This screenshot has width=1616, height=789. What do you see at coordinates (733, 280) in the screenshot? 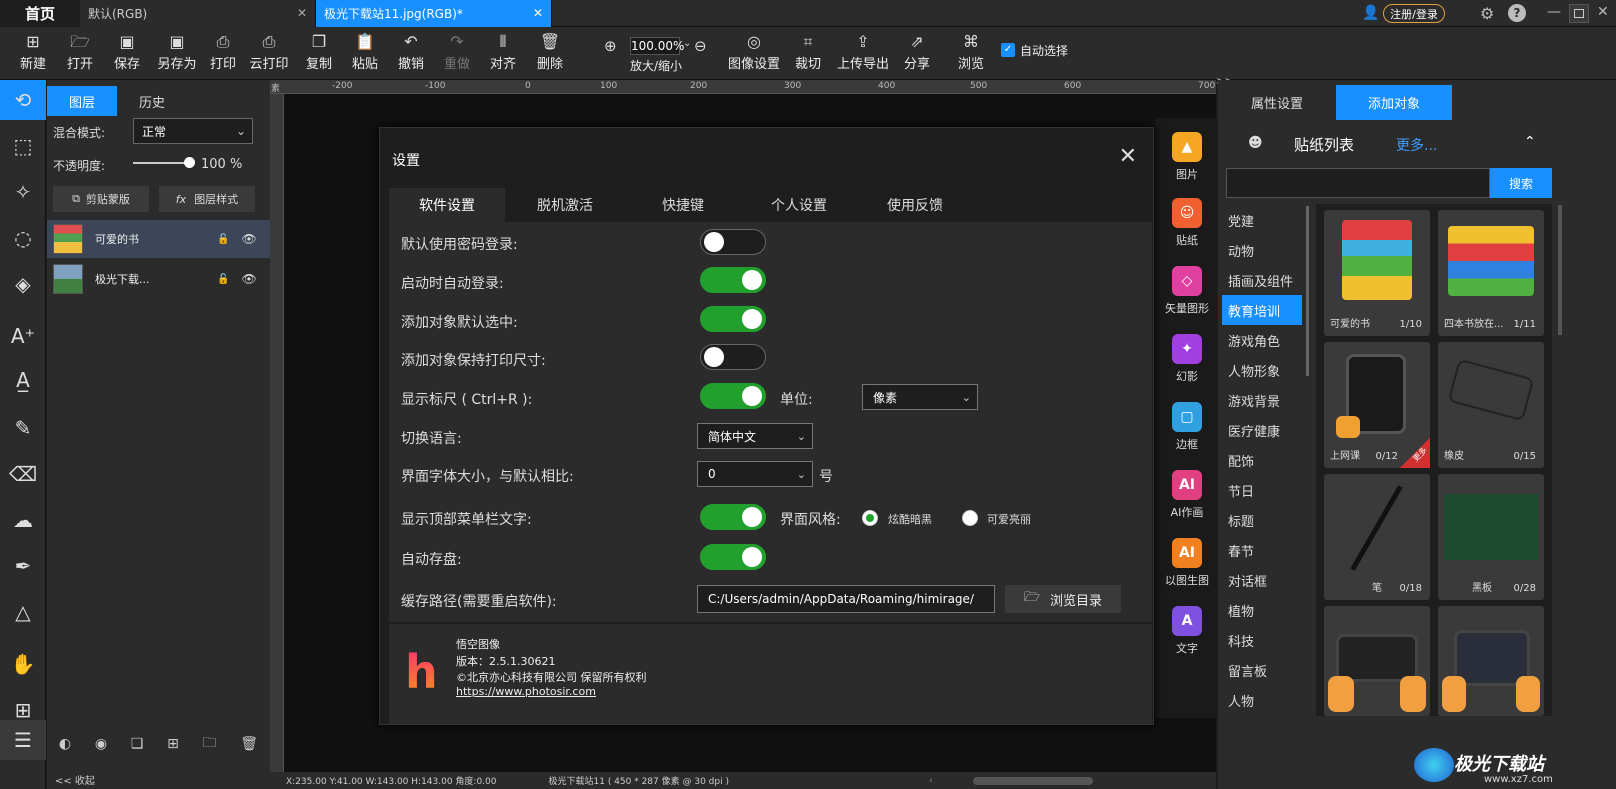
I see `auto-login-toggle` at bounding box center [733, 280].